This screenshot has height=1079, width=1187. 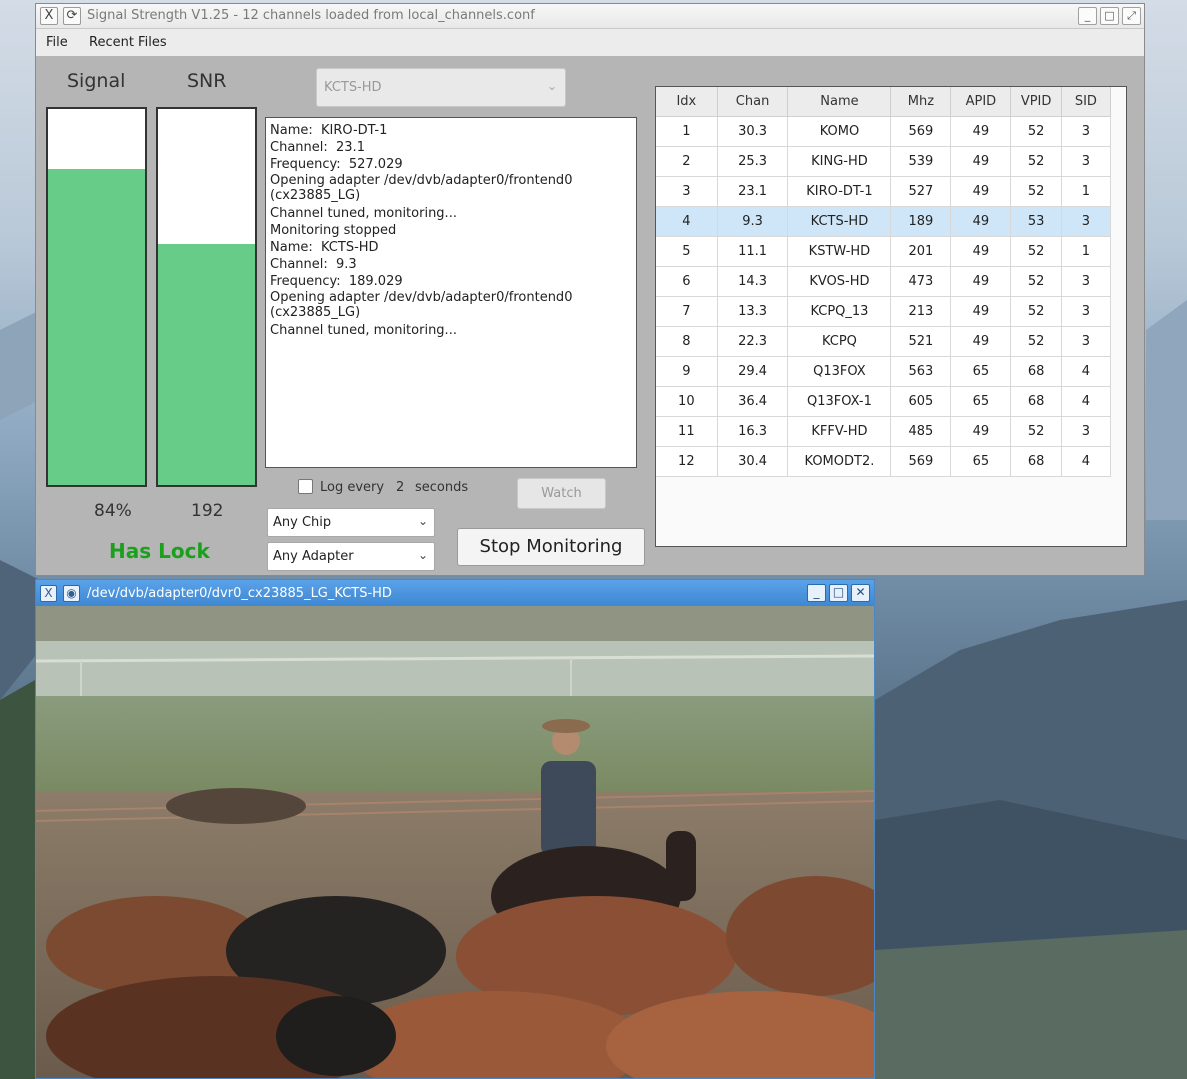 I want to click on table-row: 2 25.3 KING-HD 539 49 52 3, so click(x=884, y=161).